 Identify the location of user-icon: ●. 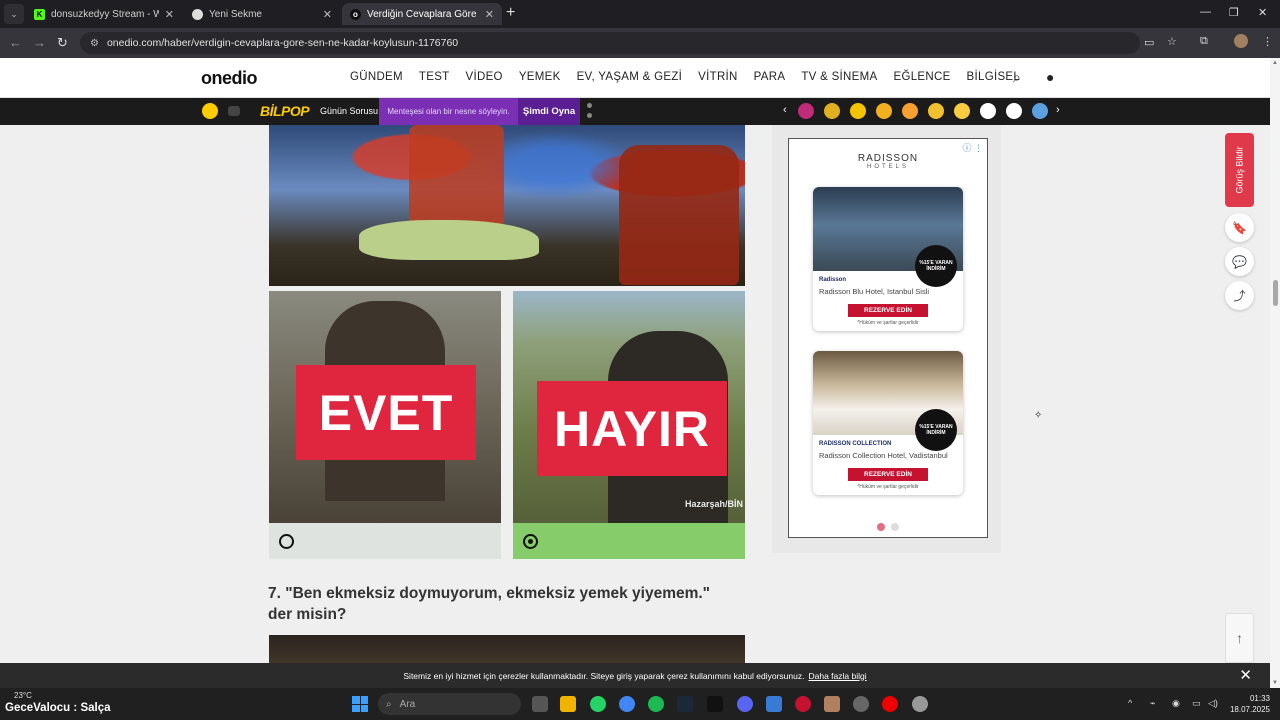
(1050, 77).